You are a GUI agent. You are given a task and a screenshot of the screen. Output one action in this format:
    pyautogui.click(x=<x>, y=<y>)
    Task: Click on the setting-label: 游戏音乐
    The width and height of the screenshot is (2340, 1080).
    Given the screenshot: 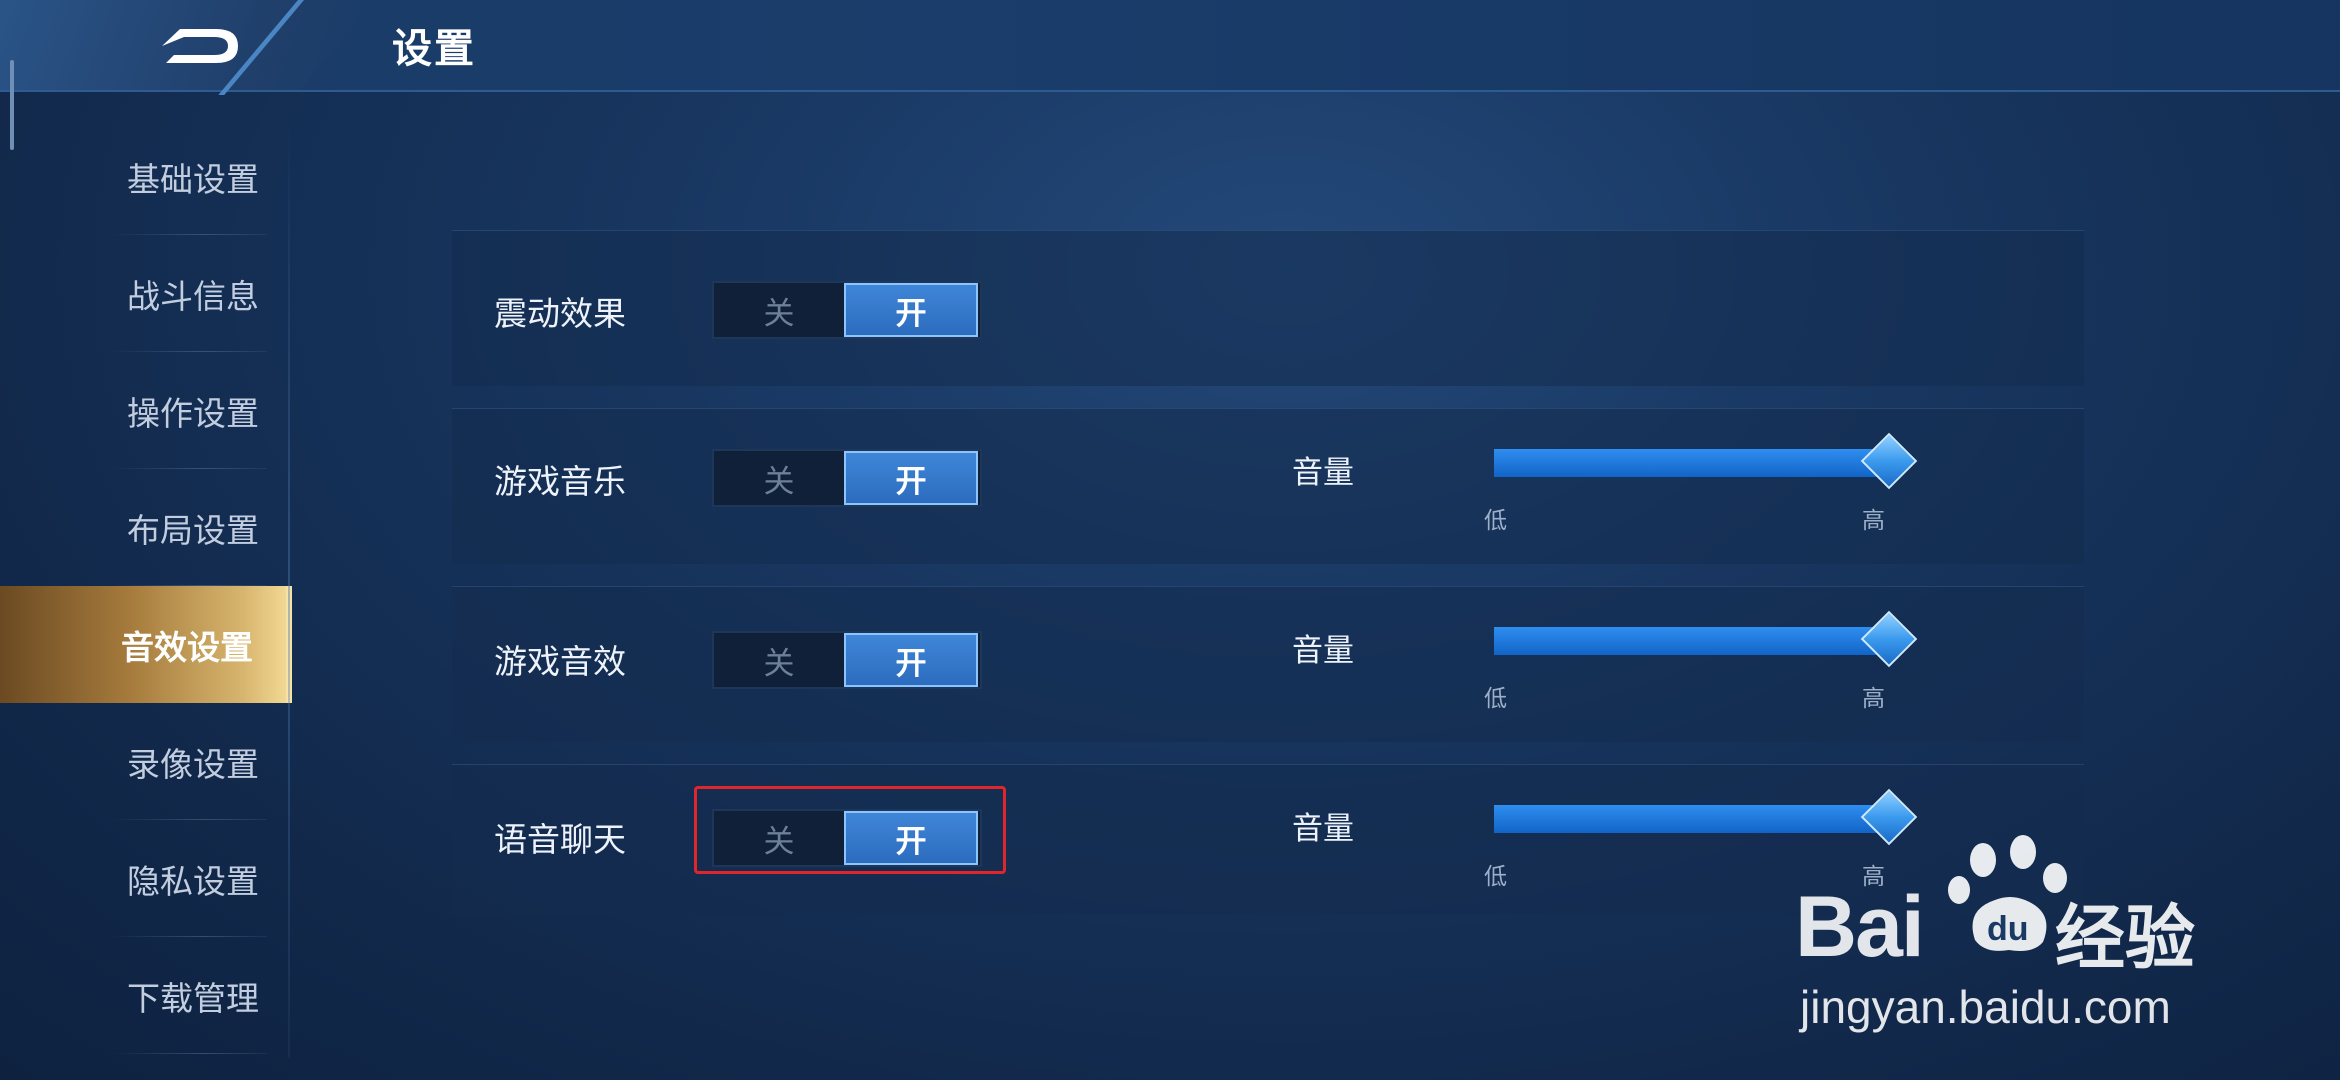 What is the action you would take?
    pyautogui.click(x=560, y=481)
    